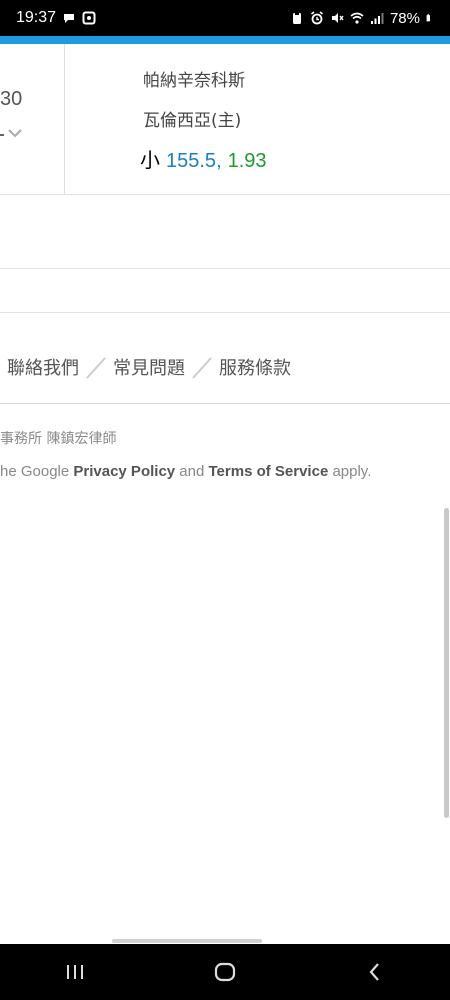  I want to click on partial-number: 30, so click(11, 99).